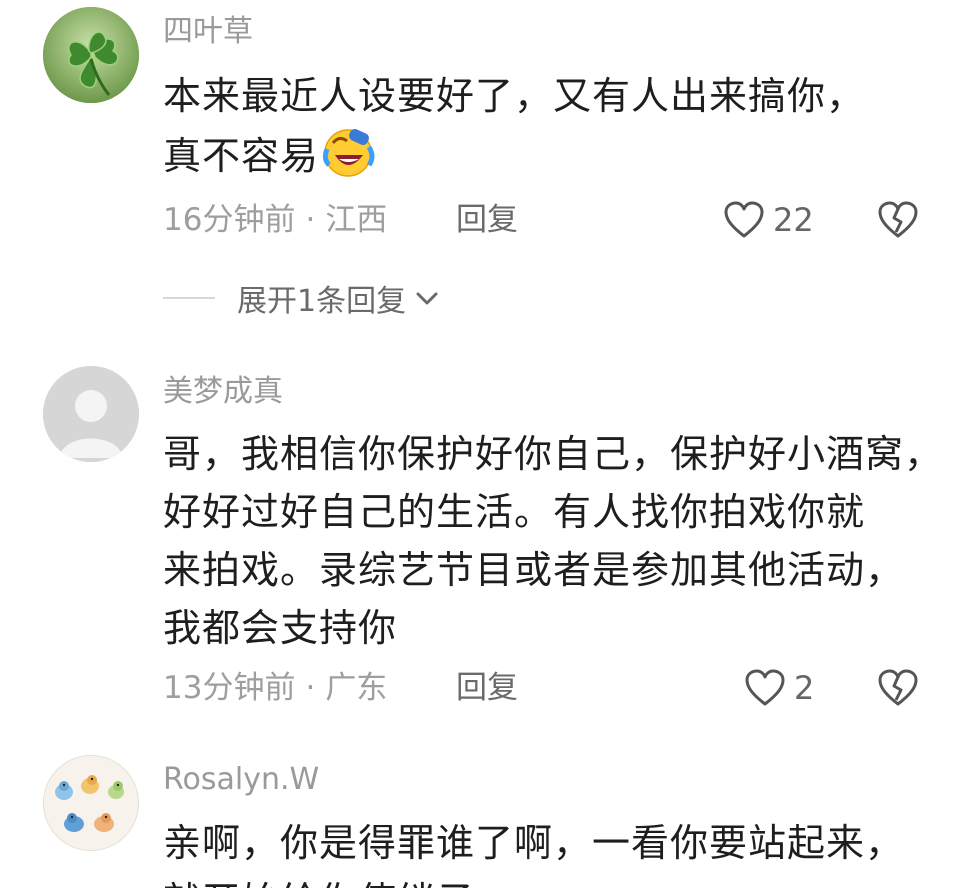 Image resolution: width=960 pixels, height=888 pixels. I want to click on comment-text: 亲啊，你是得罪谁了啊，一看你要站起来， 就开始给你使绊子, so click(548, 851).